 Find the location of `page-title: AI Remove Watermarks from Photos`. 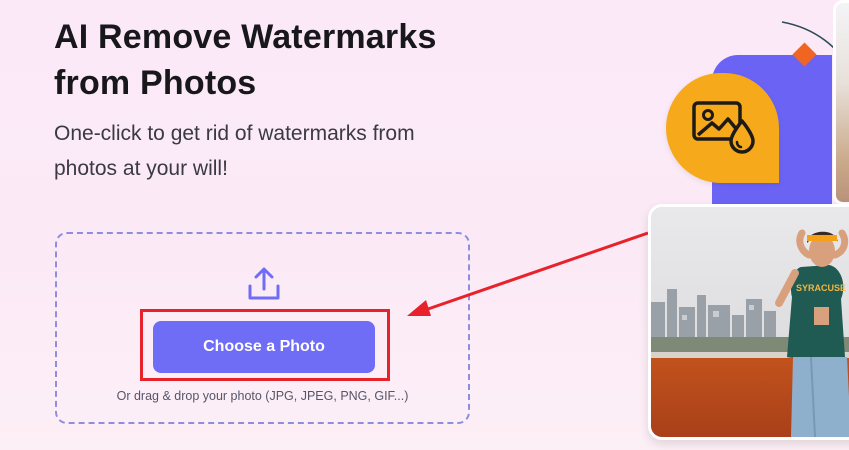

page-title: AI Remove Watermarks from Photos is located at coordinates (245, 60).